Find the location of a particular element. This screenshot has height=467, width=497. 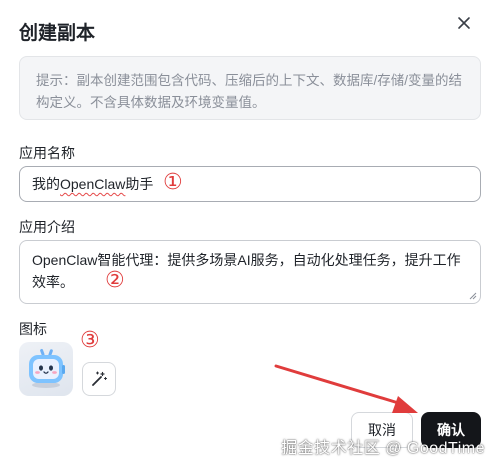

magic-wand-icon is located at coordinates (100, 378).